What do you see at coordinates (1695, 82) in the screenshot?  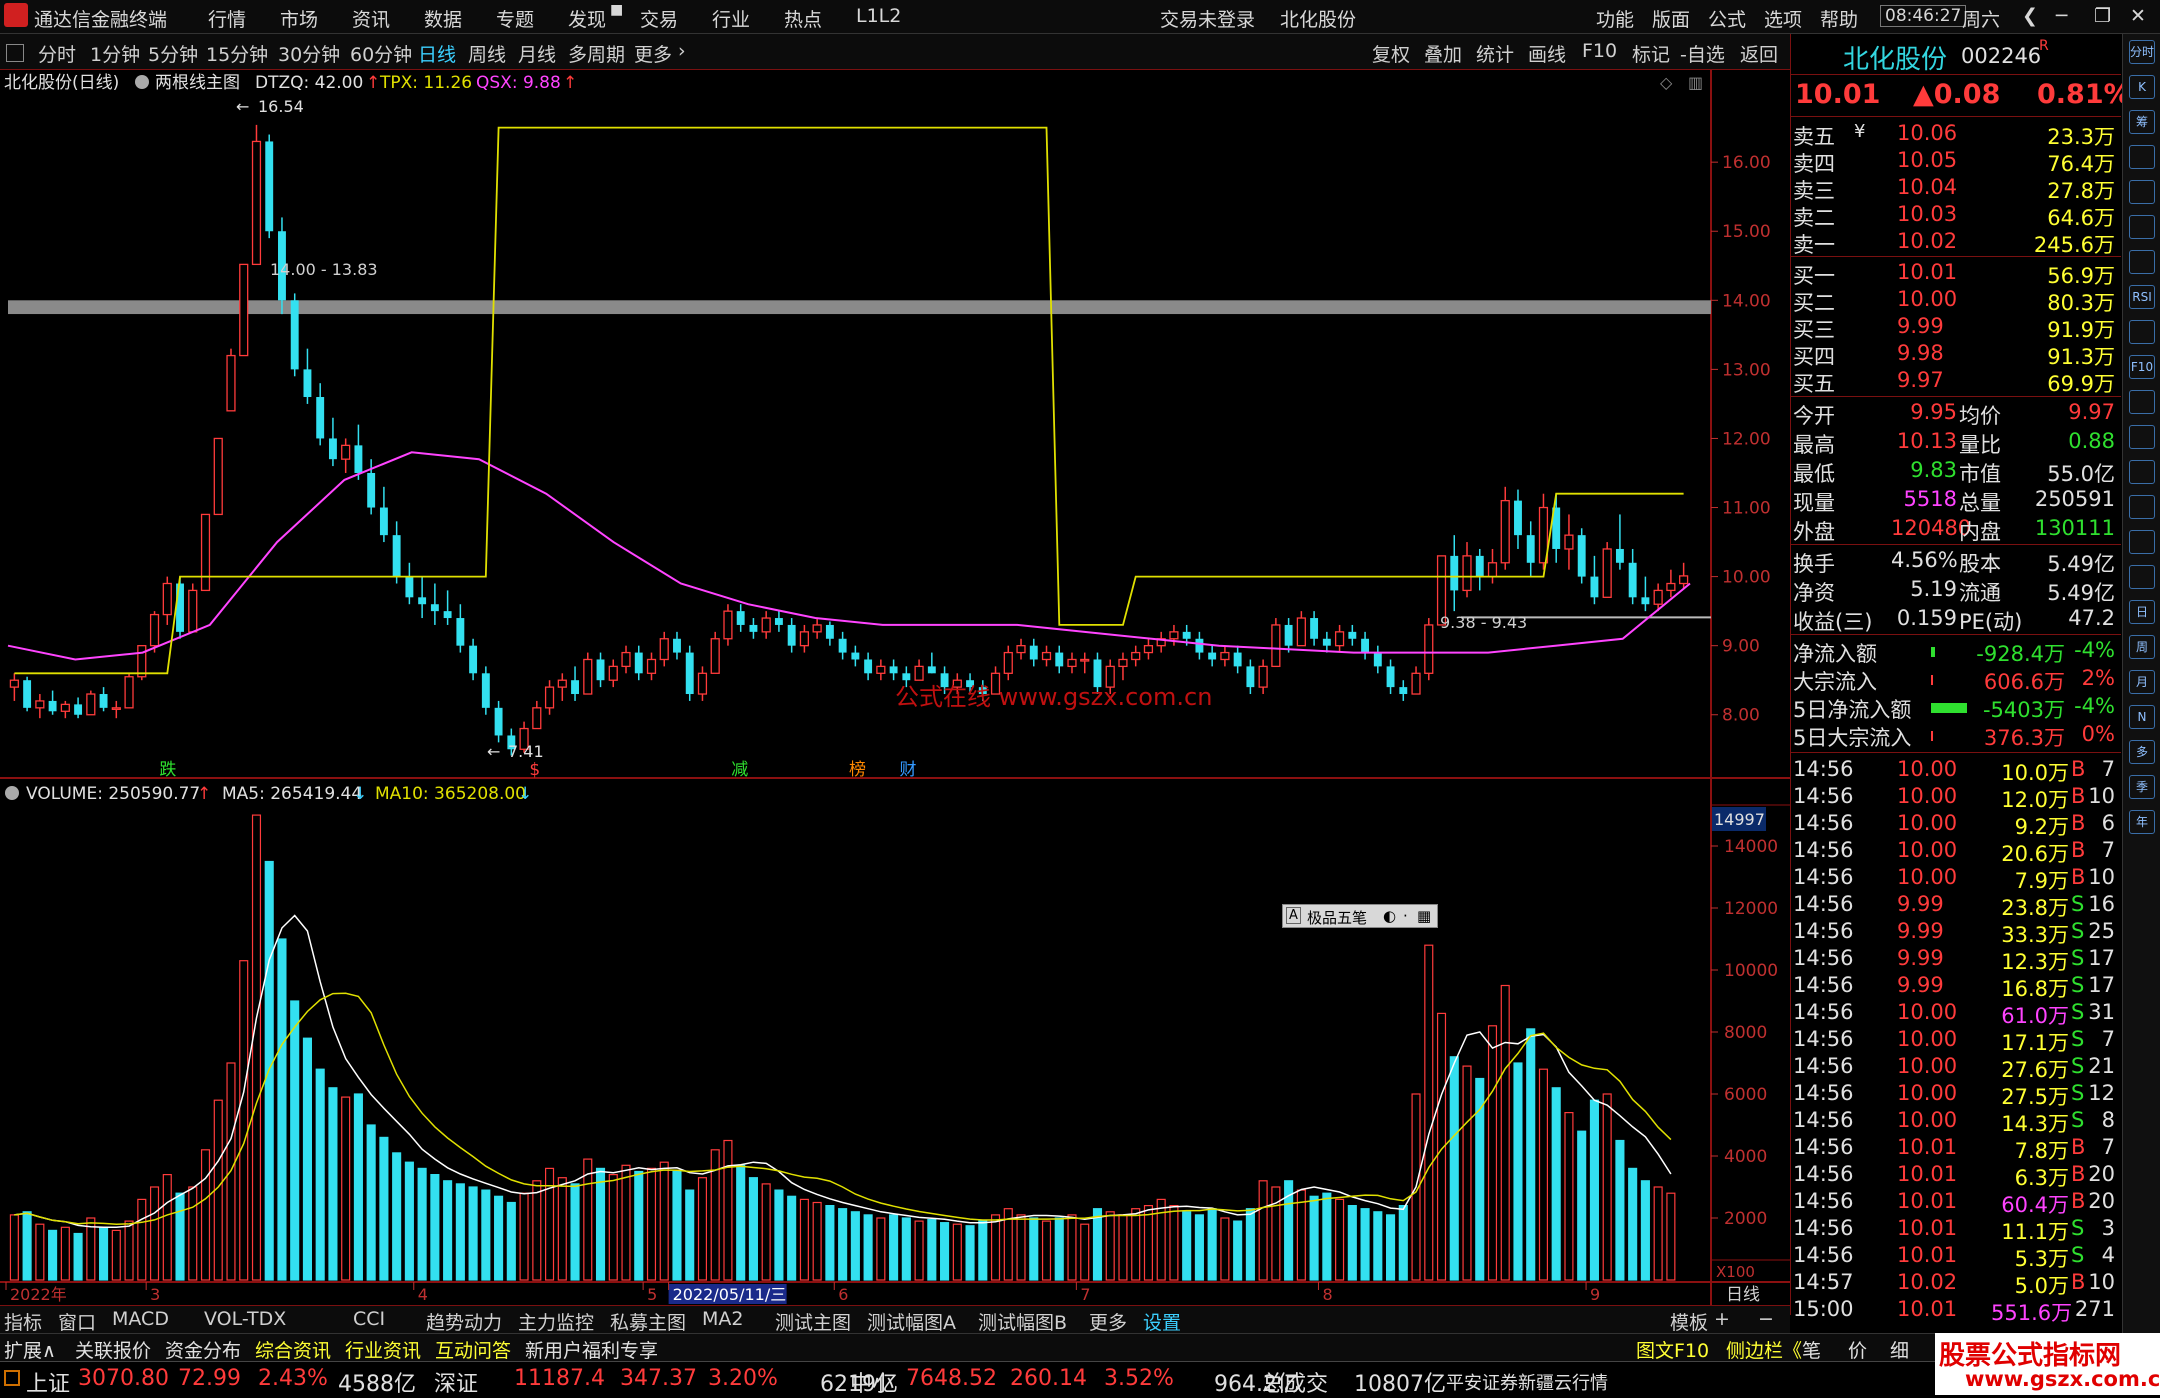 I see `panel-icon: ▥` at bounding box center [1695, 82].